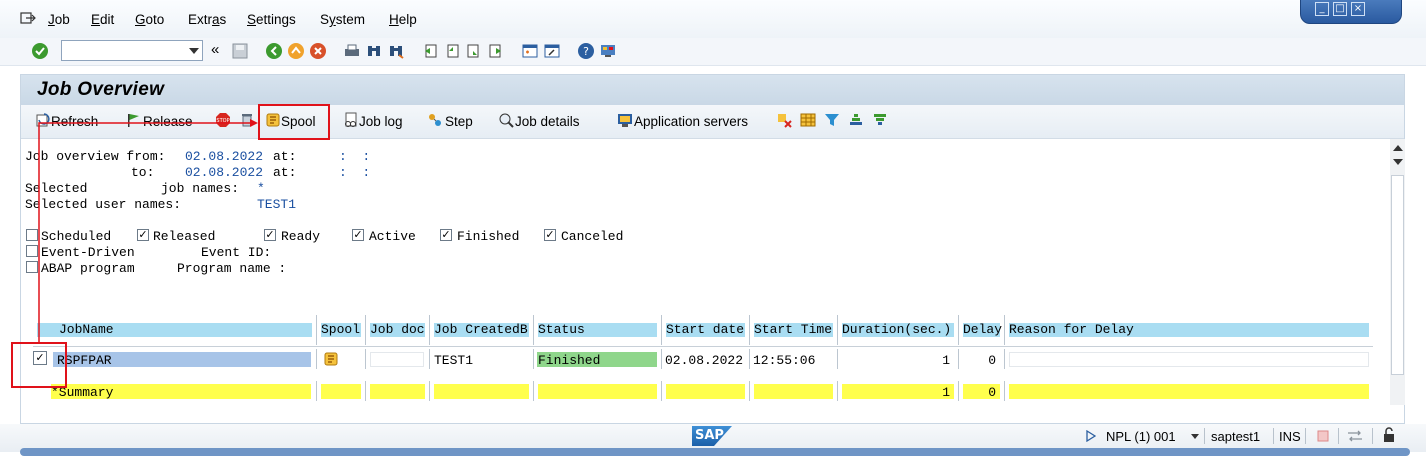 This screenshot has width=1426, height=456. Describe the element at coordinates (207, 19) in the screenshot. I see `menu-extras: Extras` at that location.